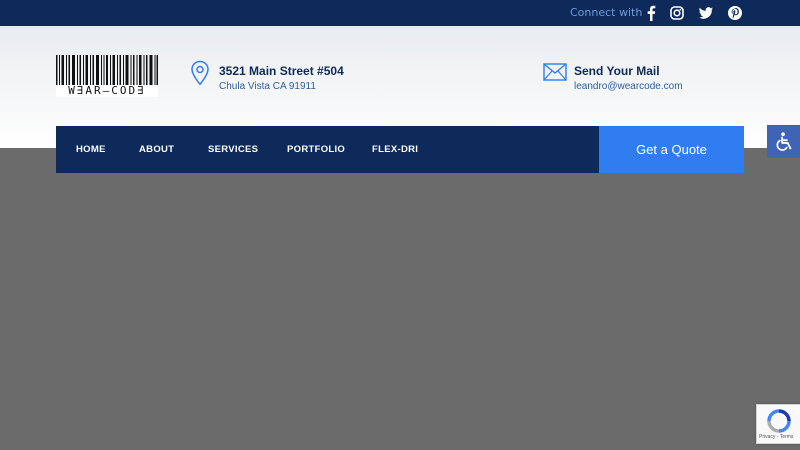 This screenshot has height=450, width=800. What do you see at coordinates (606, 12) in the screenshot?
I see `connect-with-label: Connect with` at bounding box center [606, 12].